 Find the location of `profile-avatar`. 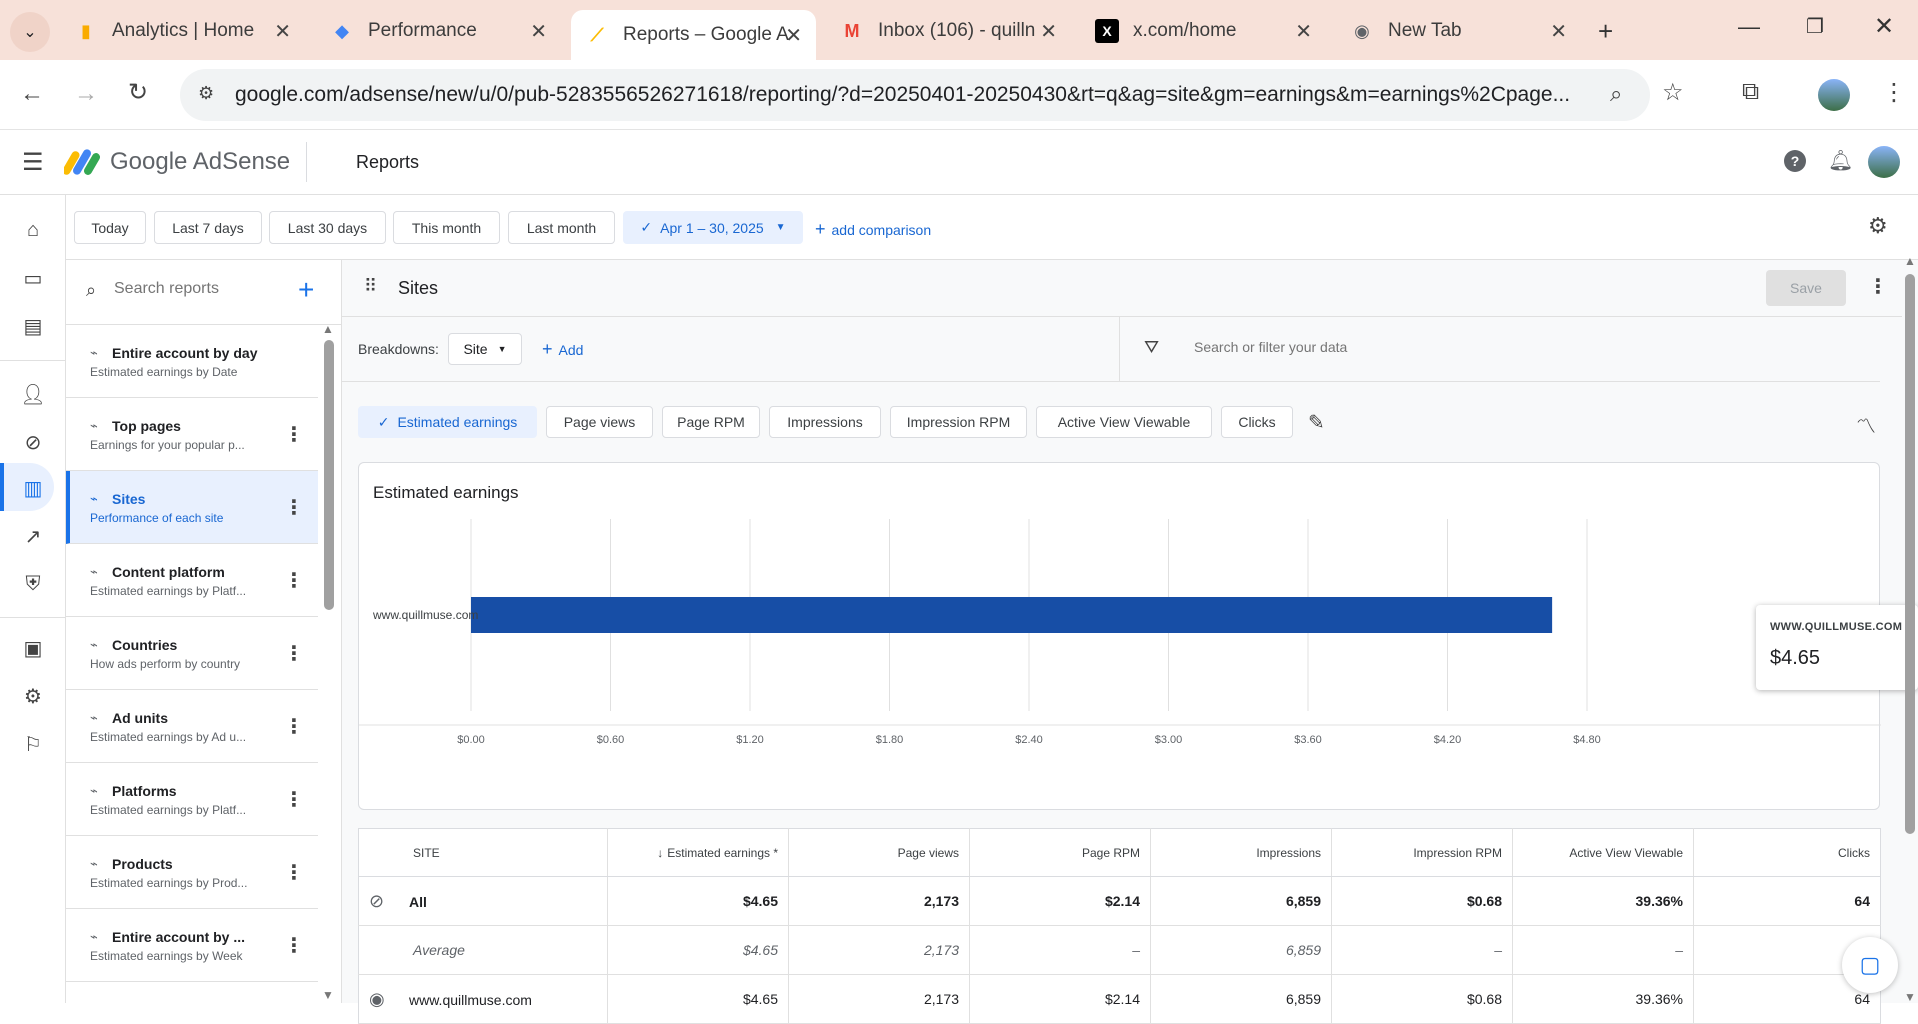

profile-avatar is located at coordinates (1834, 95).